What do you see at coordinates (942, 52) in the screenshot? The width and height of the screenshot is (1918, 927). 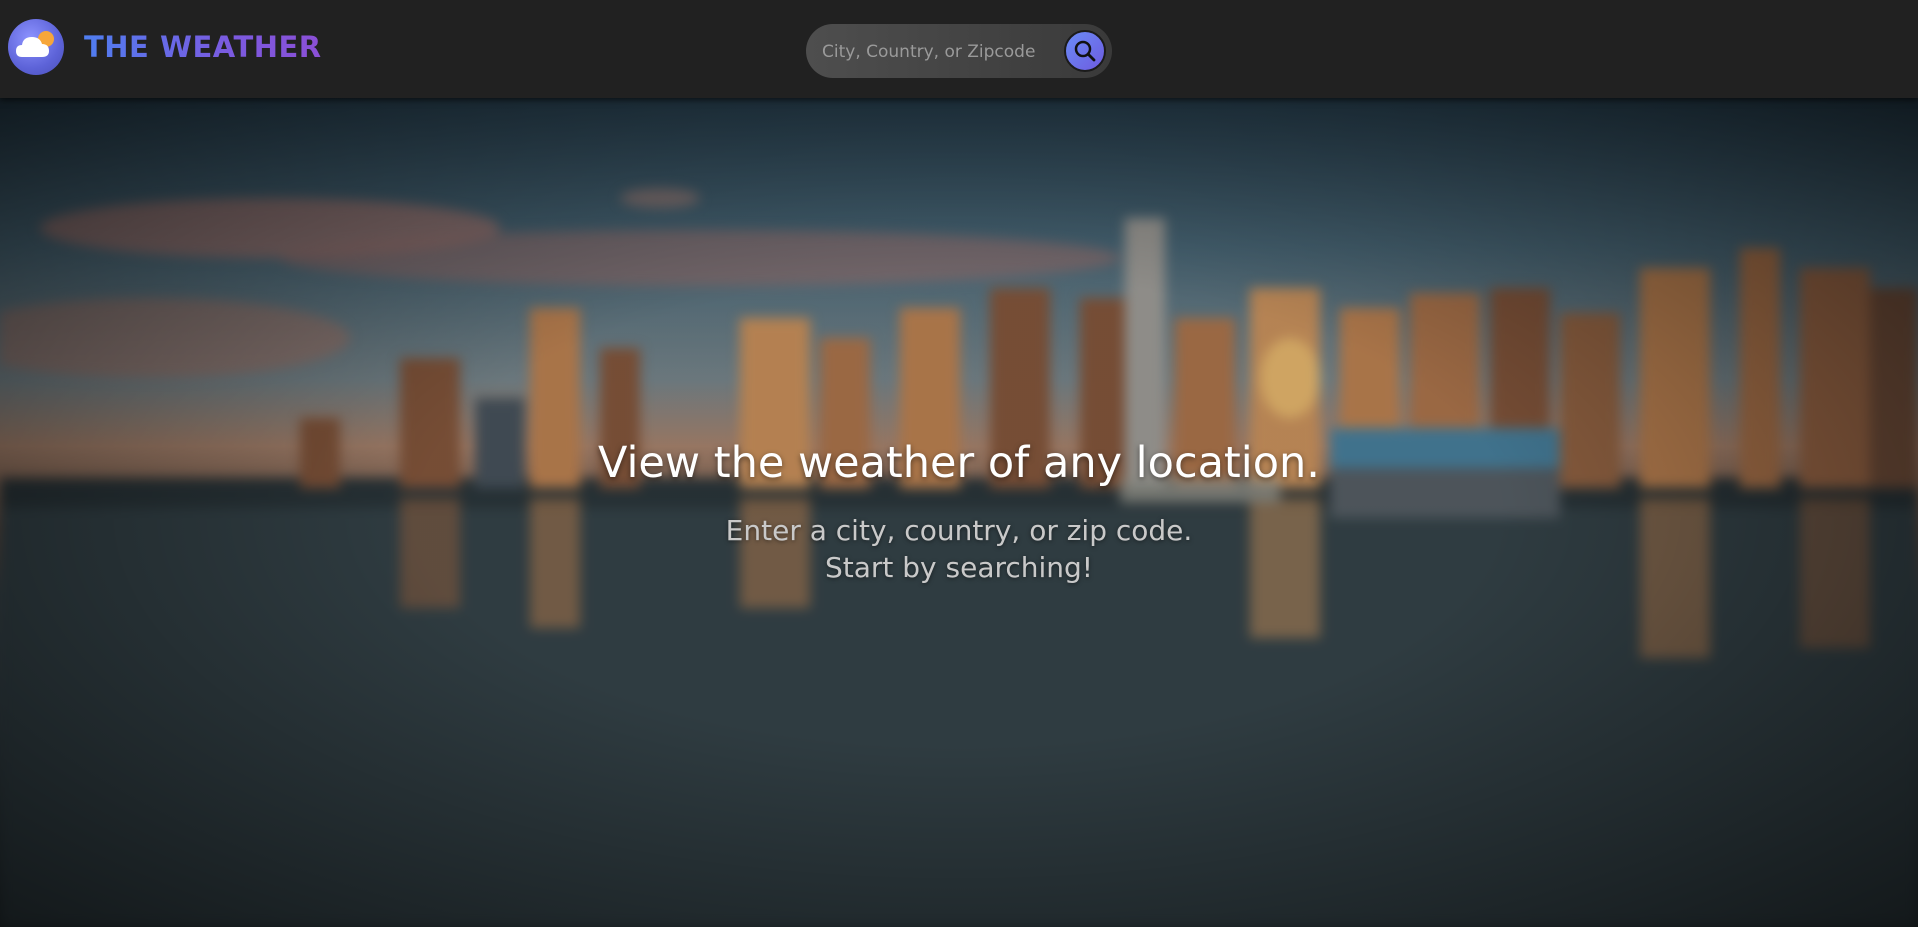 I see `search-input` at bounding box center [942, 52].